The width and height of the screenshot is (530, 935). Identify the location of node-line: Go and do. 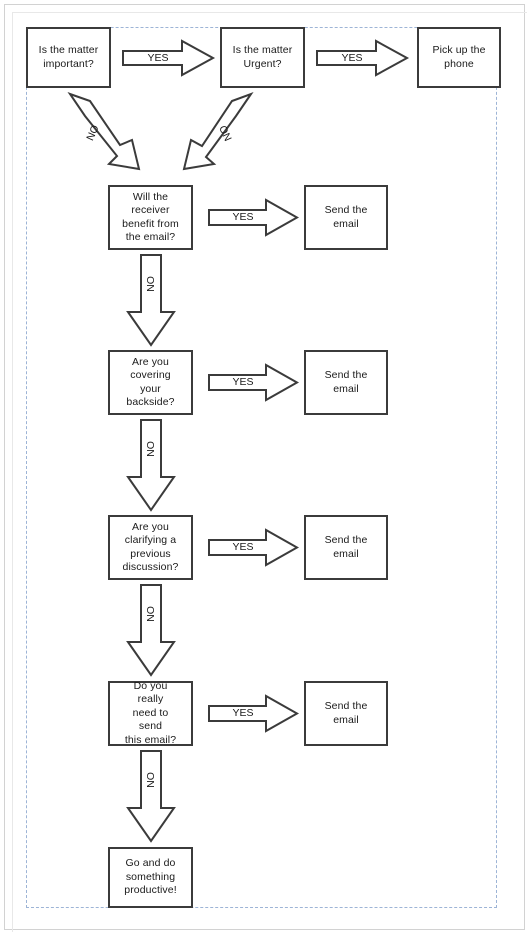
(150, 863).